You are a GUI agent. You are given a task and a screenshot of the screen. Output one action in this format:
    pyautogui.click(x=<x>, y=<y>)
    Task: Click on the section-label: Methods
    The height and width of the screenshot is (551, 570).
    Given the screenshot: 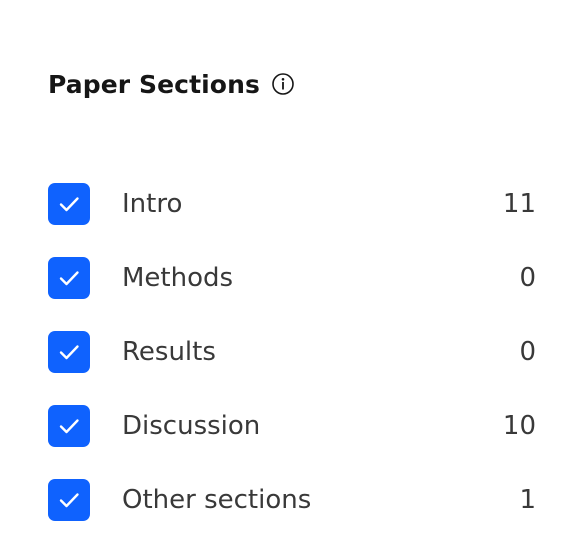 What is the action you would take?
    pyautogui.click(x=178, y=278)
    